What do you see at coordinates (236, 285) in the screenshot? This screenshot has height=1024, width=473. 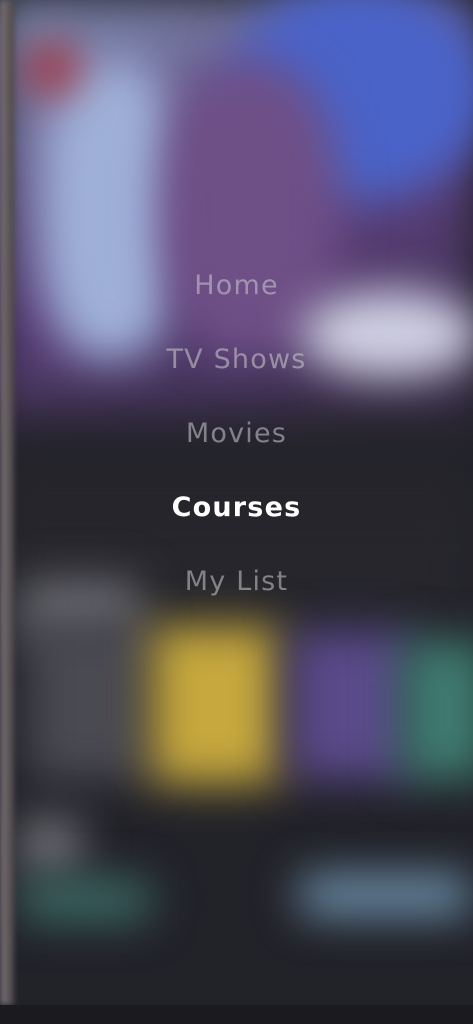 I see `menu-item-home: Home` at bounding box center [236, 285].